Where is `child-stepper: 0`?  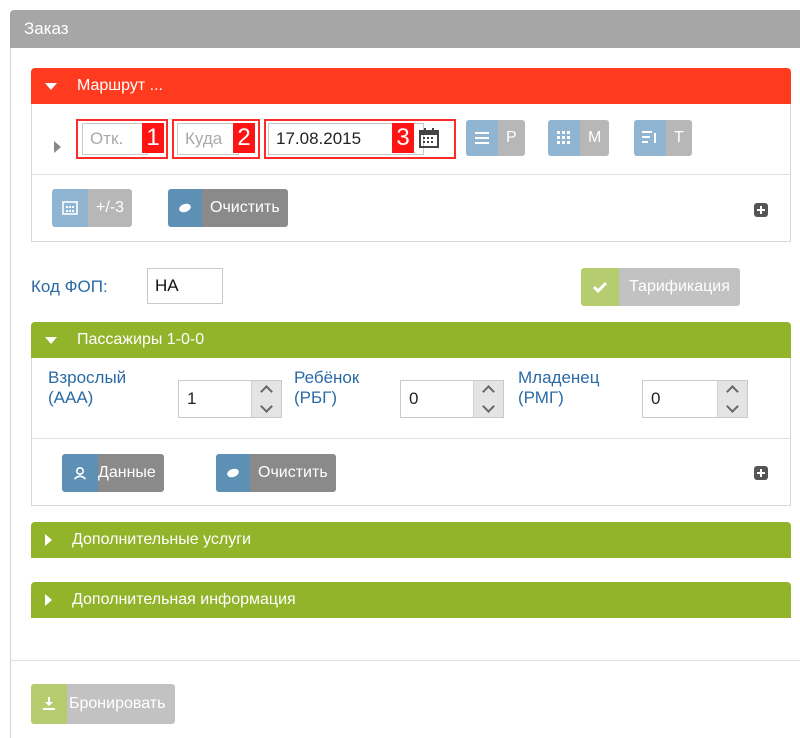
child-stepper: 0 is located at coordinates (452, 399).